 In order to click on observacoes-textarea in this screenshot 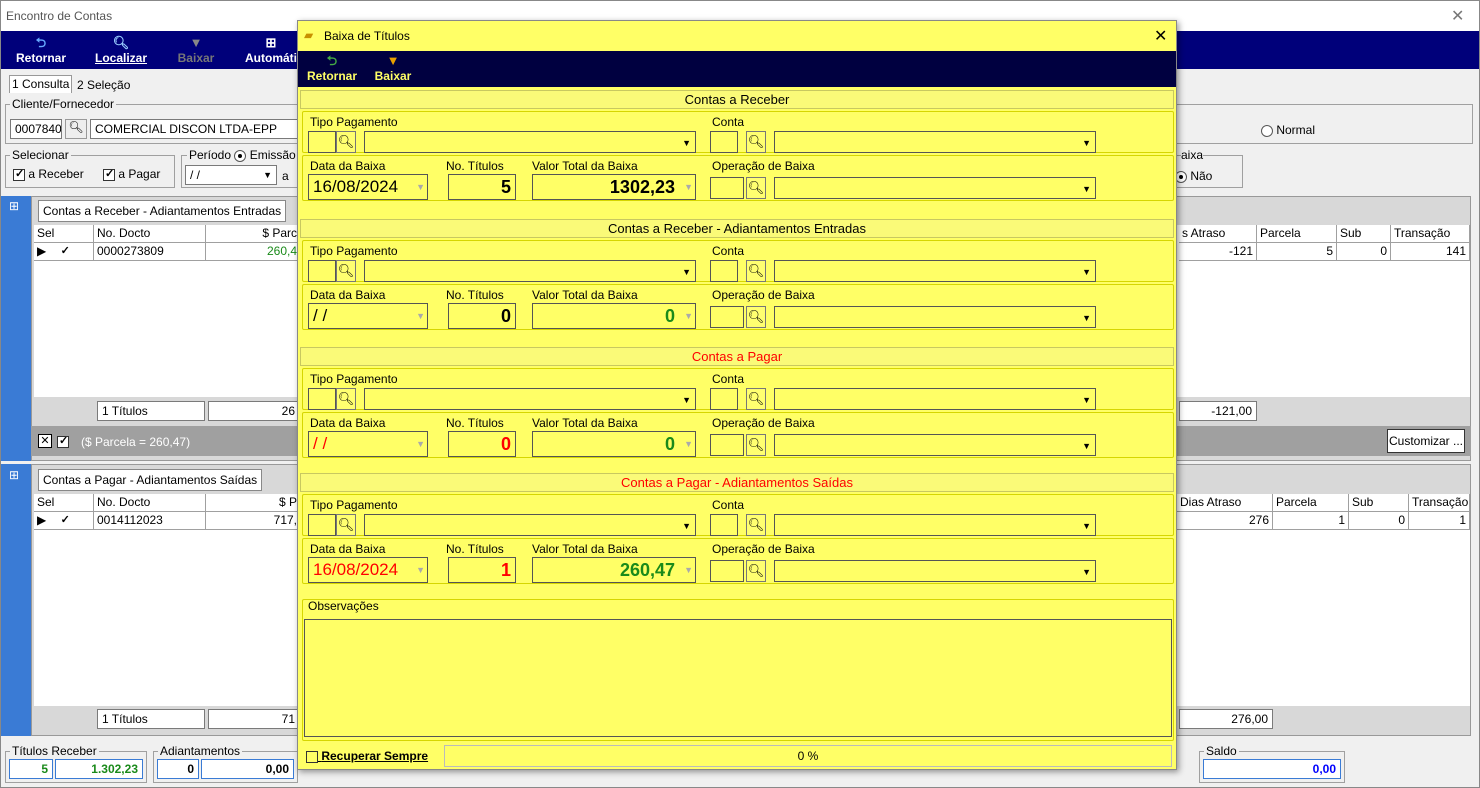, I will do `click(738, 678)`.